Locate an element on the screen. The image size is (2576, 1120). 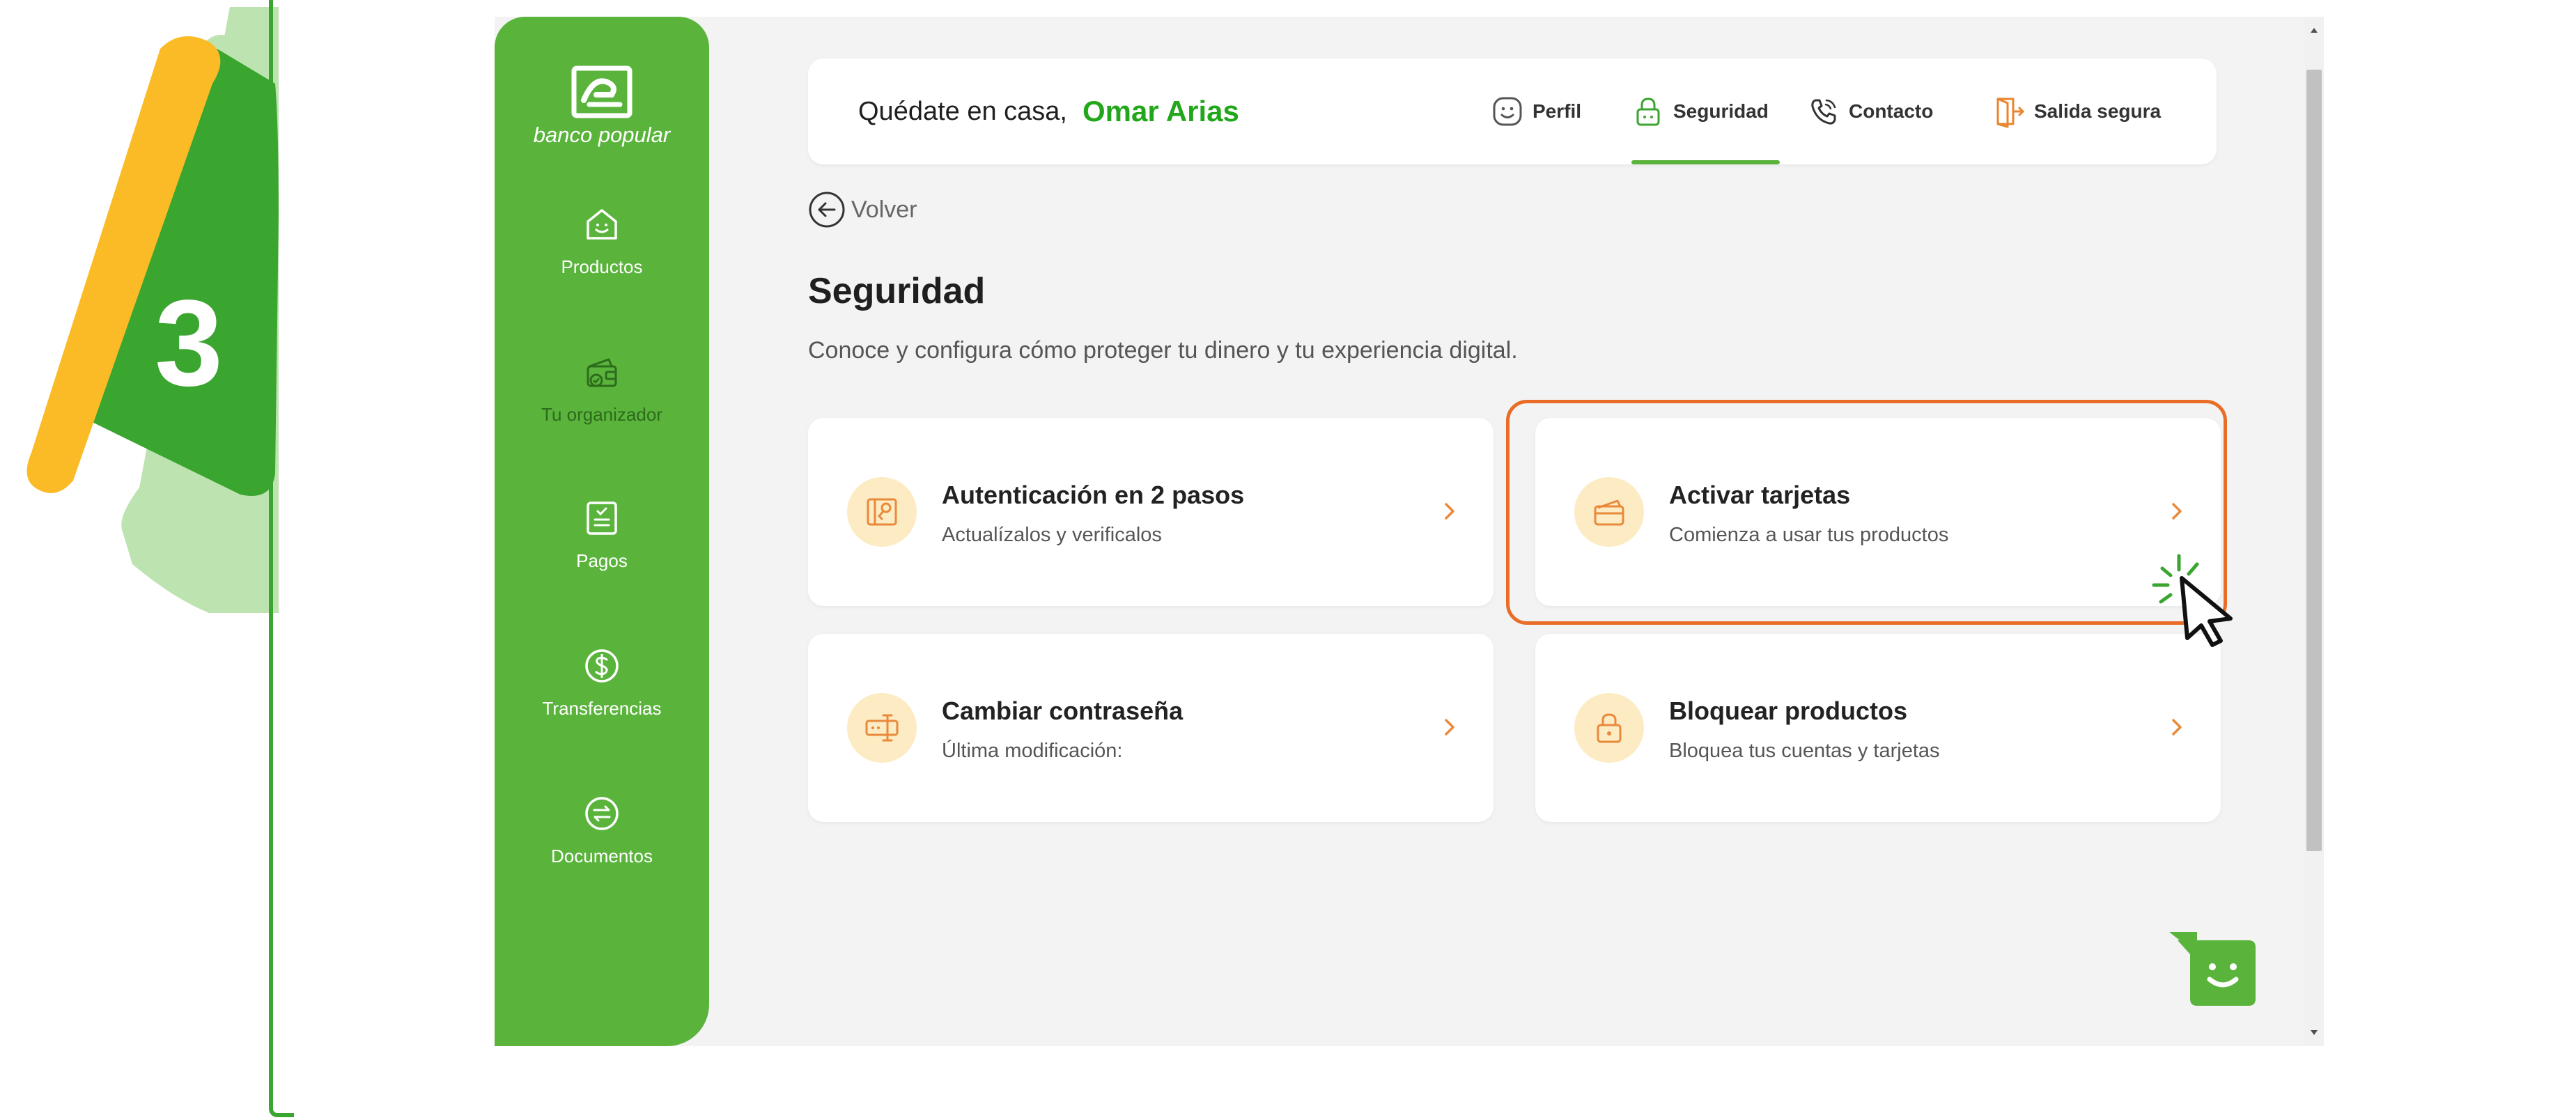
card-cambiar-contrasena: Cambiar contraseña Última modificación: is located at coordinates (1150, 728).